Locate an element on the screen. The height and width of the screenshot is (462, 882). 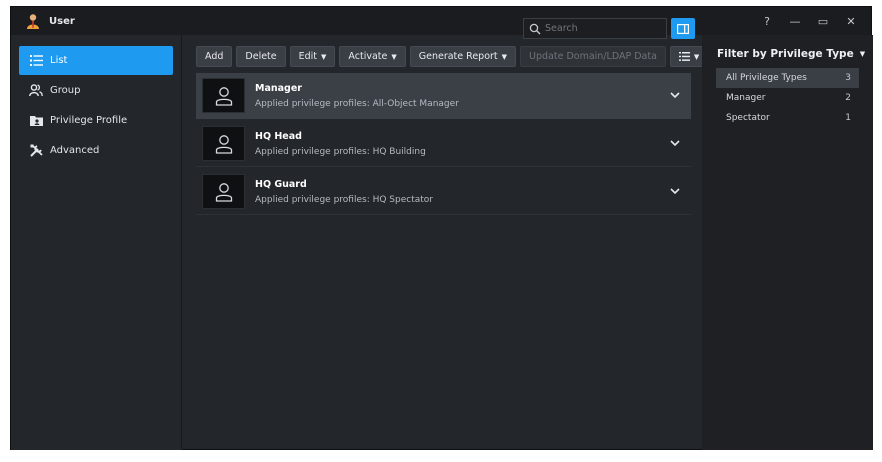
filter-title-label: Filter by Privilege Type is located at coordinates (785, 54).